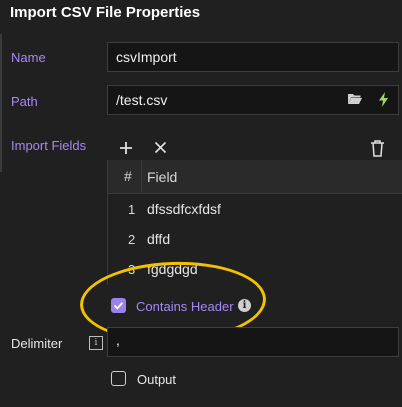  I want to click on row-field: dffd, so click(158, 239).